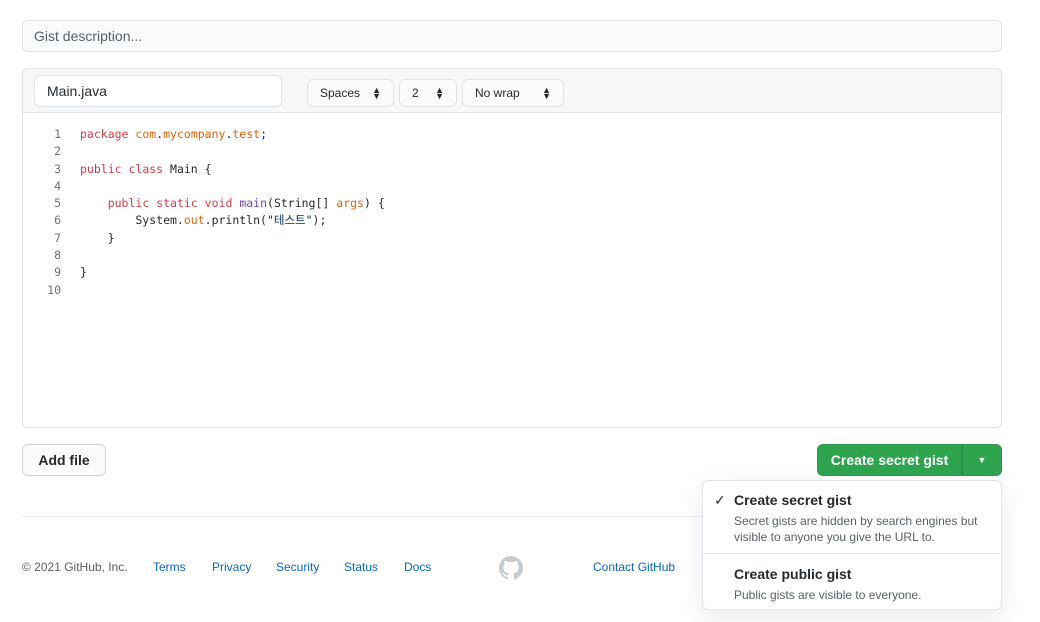 The image size is (1040, 622). I want to click on filename-input, so click(158, 91).